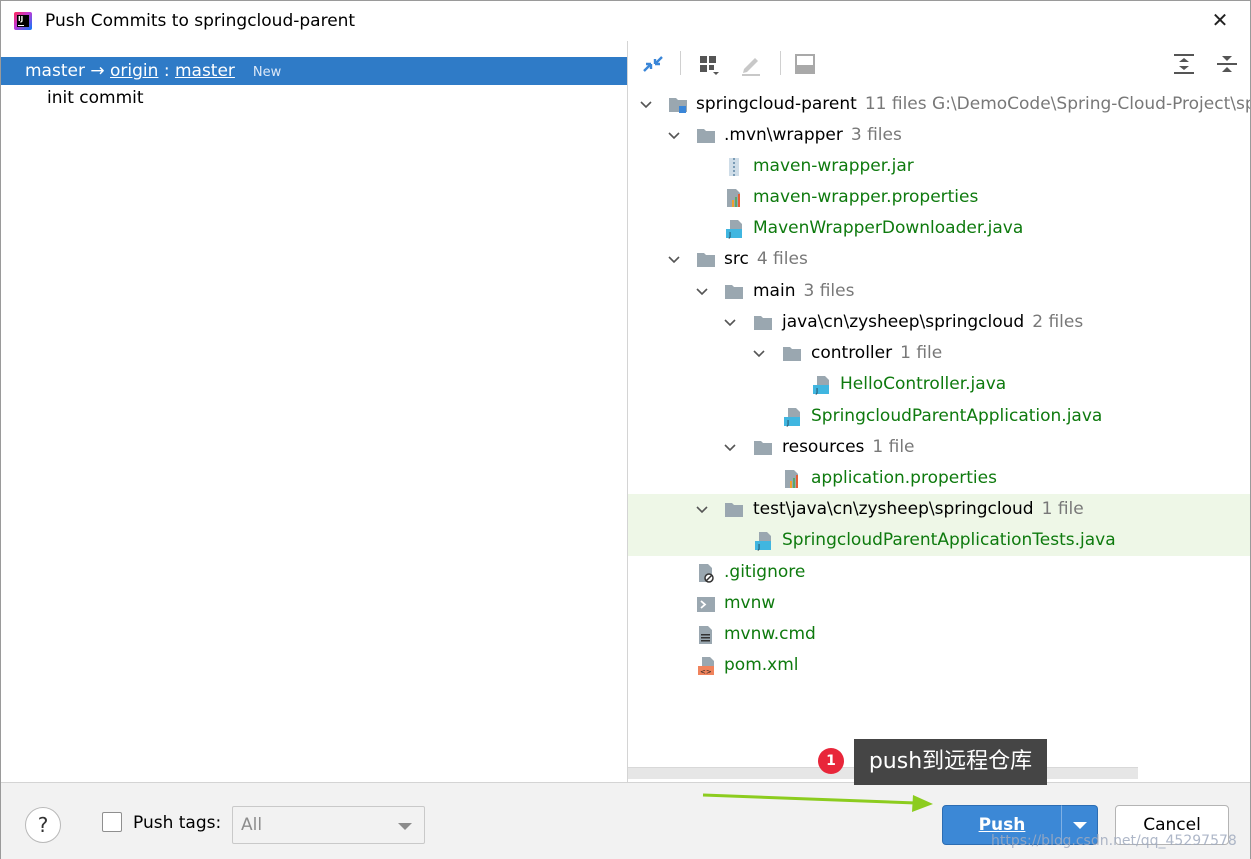 The width and height of the screenshot is (1251, 859). Describe the element at coordinates (805, 64) in the screenshot. I see `preview-diff-icon` at that location.